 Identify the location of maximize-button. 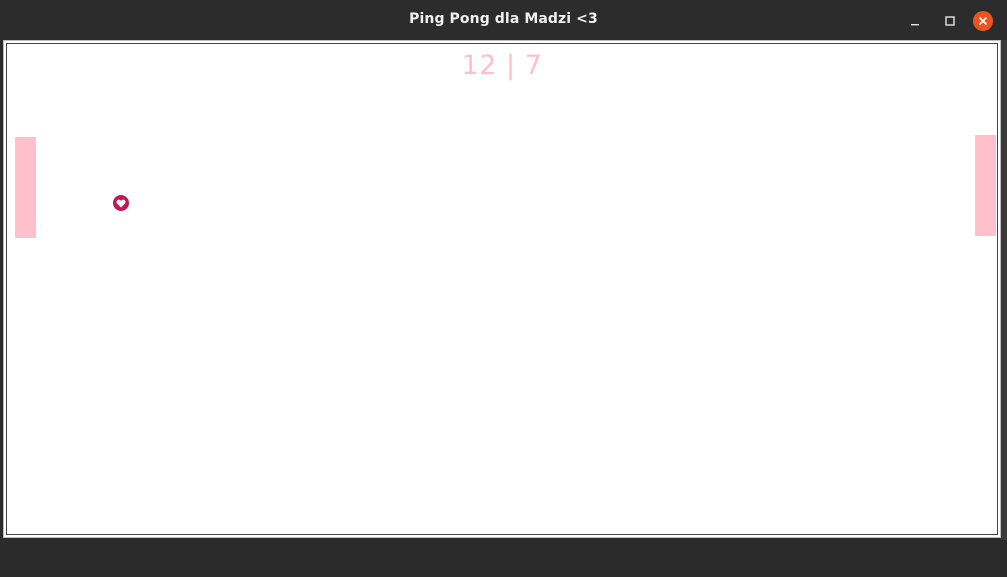
(950, 21).